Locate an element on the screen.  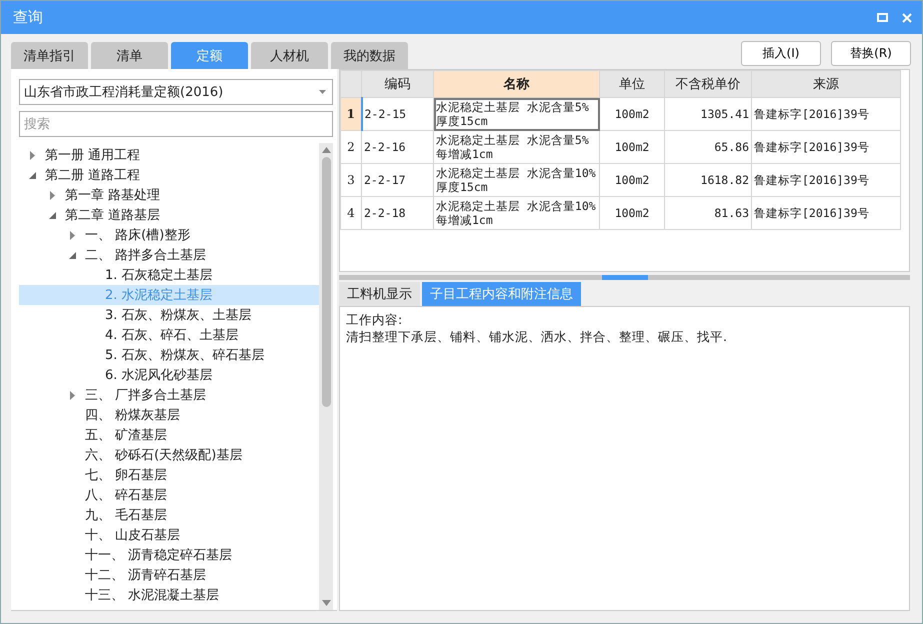
tree-item: 十二、 沥青碎石基层 is located at coordinates (169, 575).